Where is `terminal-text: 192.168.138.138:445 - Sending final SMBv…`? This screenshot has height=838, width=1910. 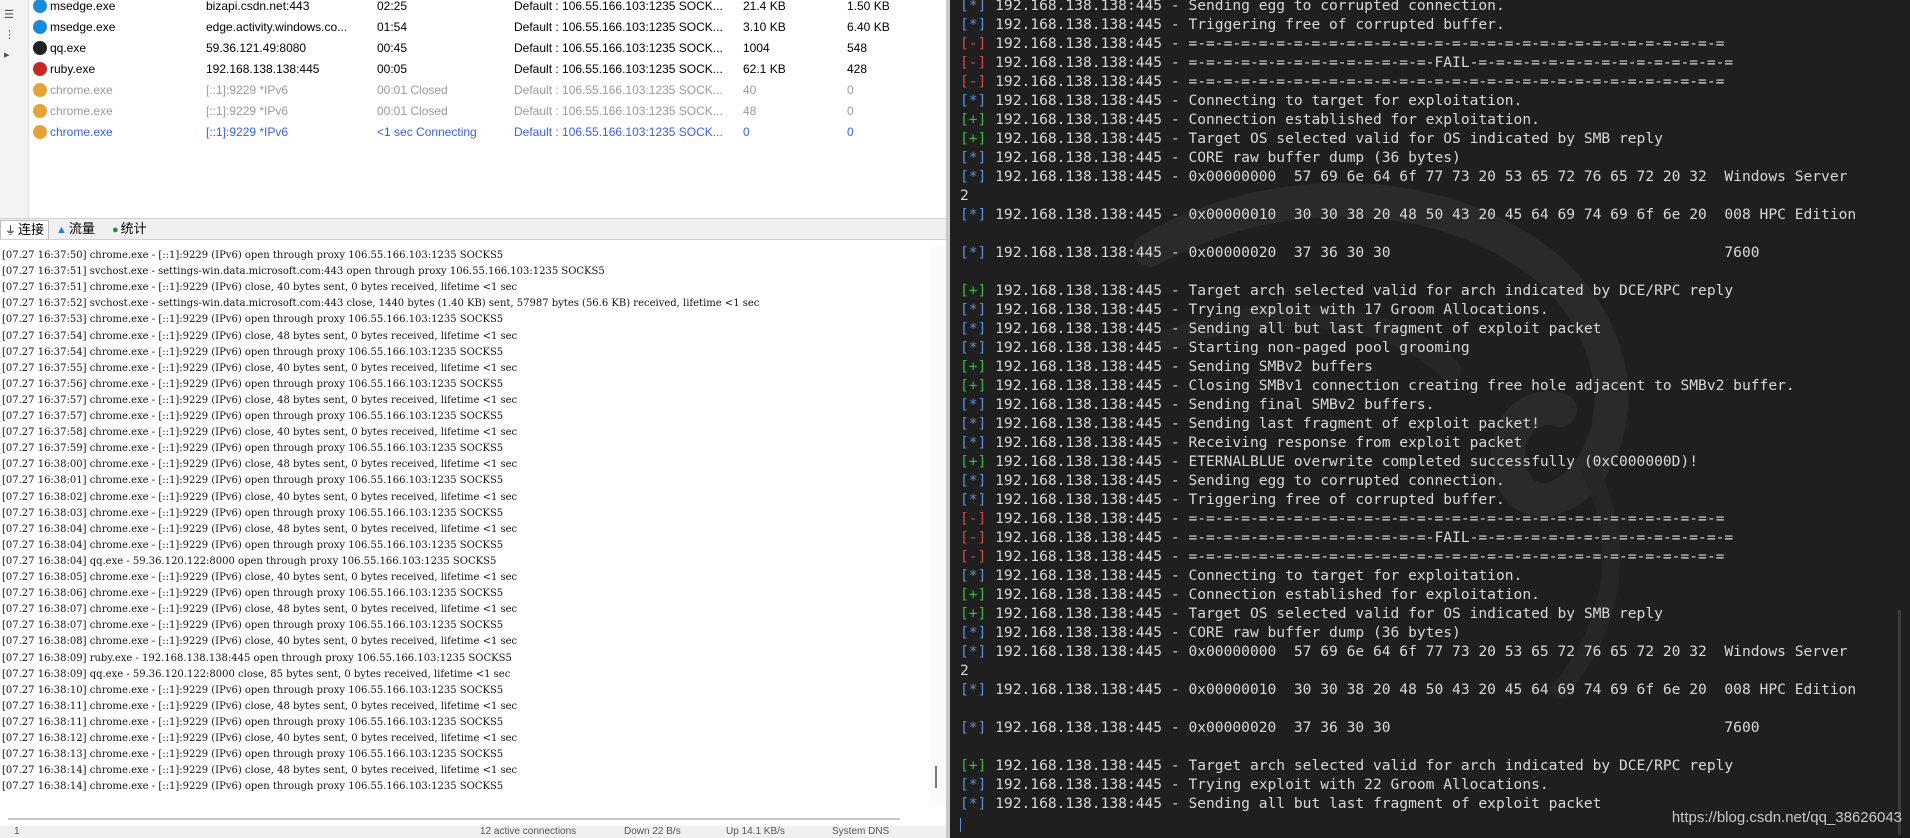
terminal-text: 192.168.138.138:445 - Sending final SMBv… is located at coordinates (1210, 404).